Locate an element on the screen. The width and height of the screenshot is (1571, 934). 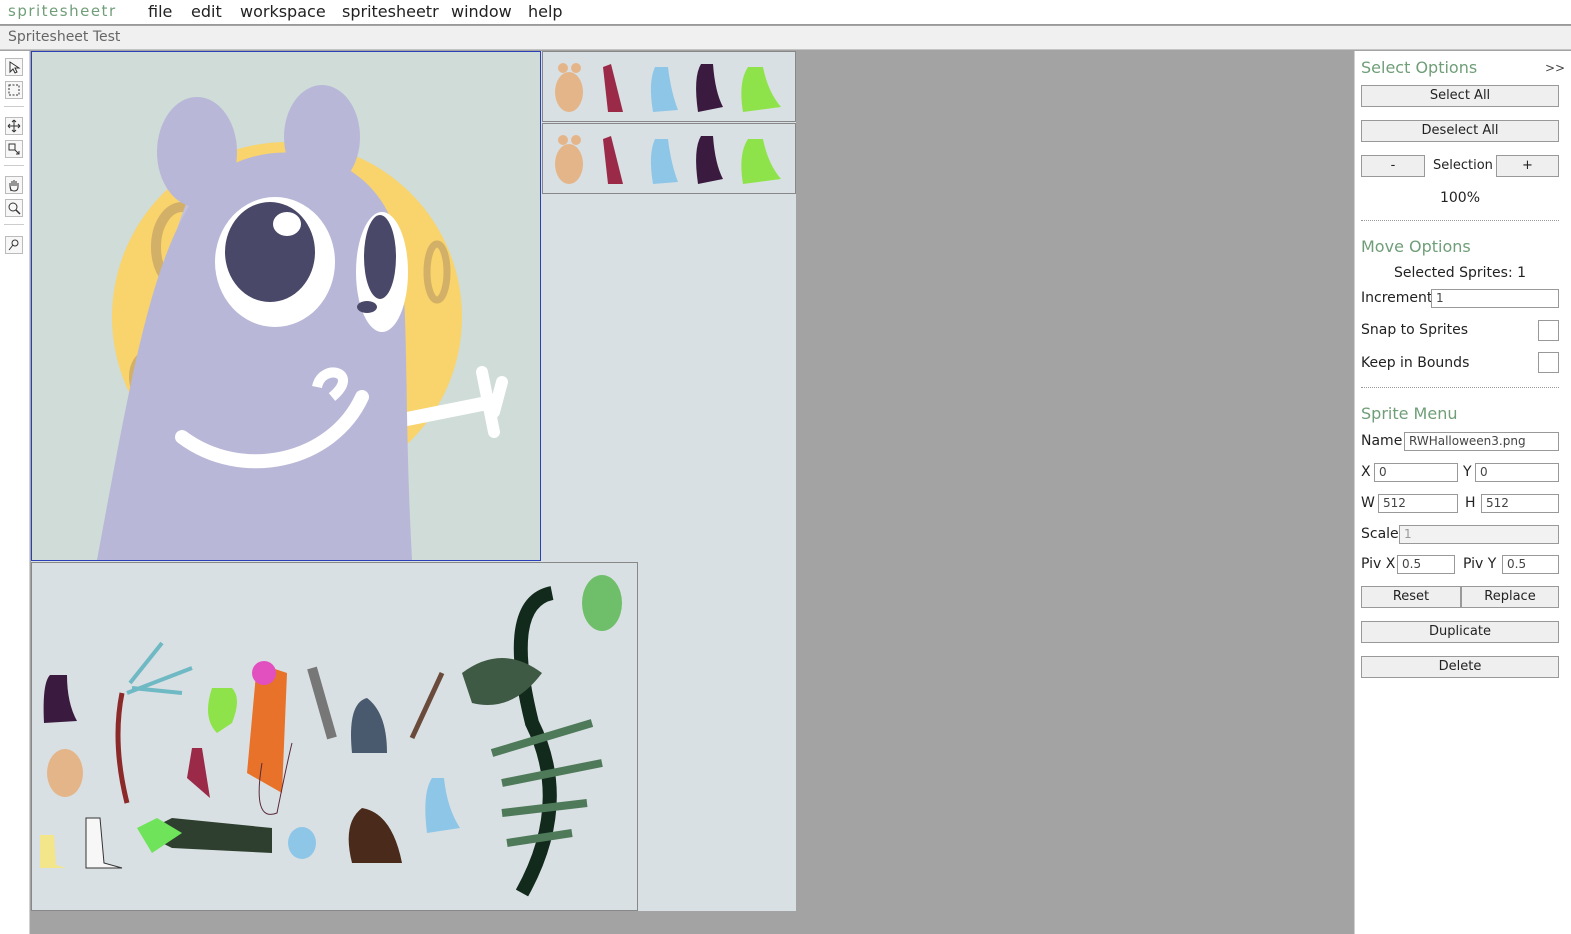
select-arrow-icon is located at coordinates (14, 67).